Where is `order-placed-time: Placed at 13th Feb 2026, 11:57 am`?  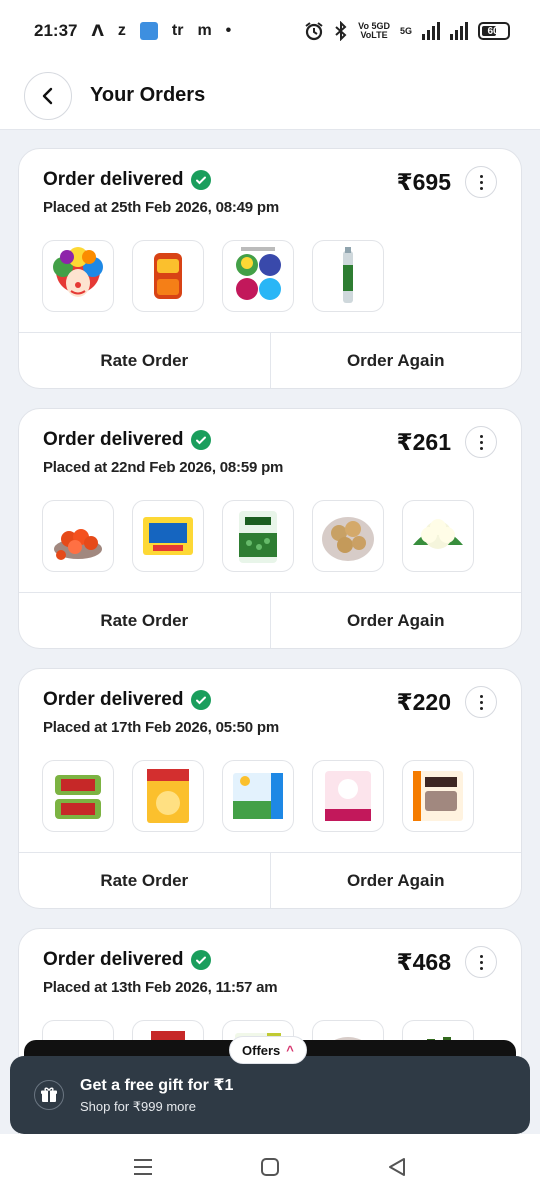 order-placed-time: Placed at 13th Feb 2026, 11:57 am is located at coordinates (160, 987).